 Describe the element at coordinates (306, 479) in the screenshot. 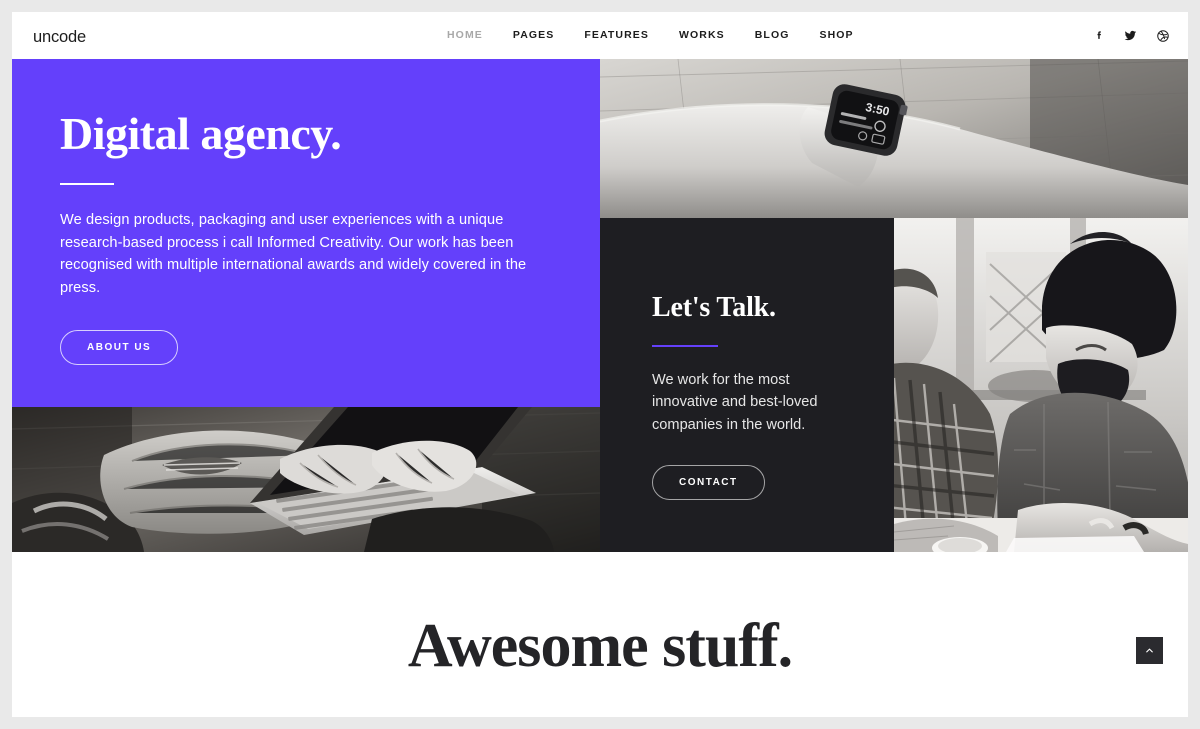

I see `laptop-photo` at that location.